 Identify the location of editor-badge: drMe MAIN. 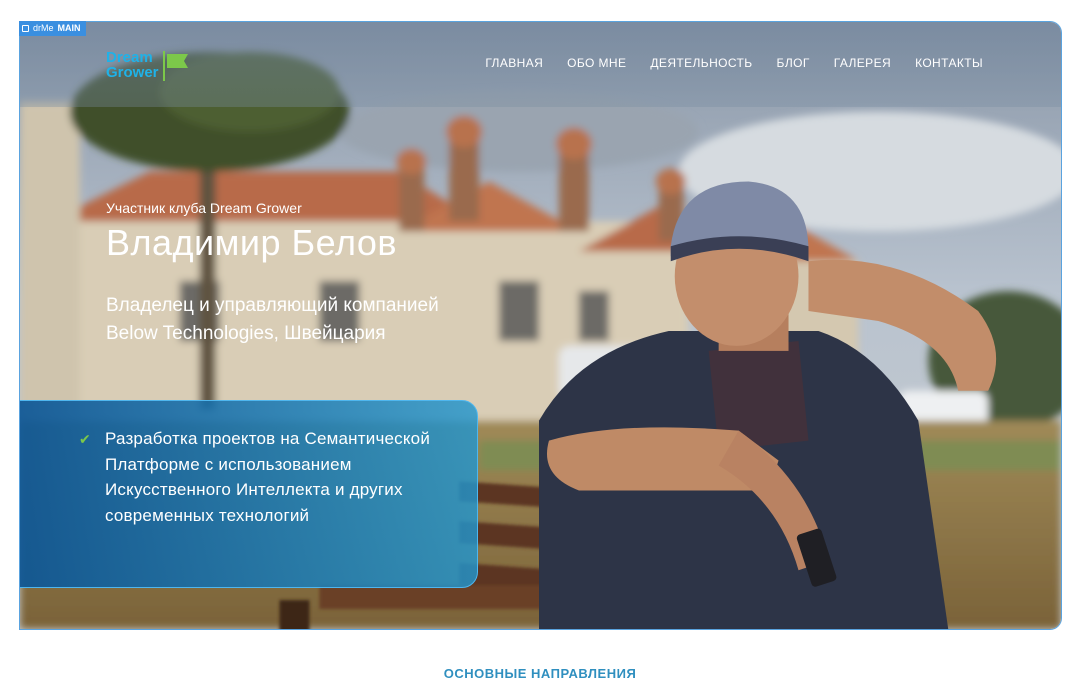
(52, 28).